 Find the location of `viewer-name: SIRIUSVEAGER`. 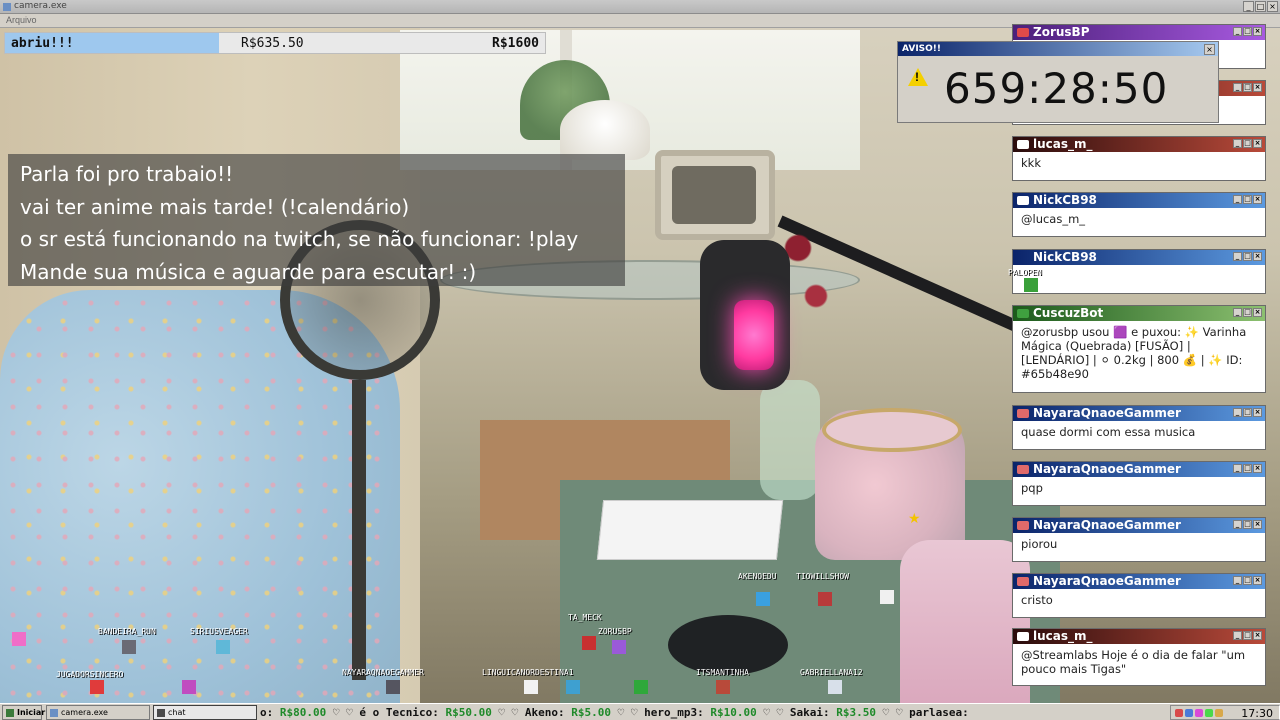

viewer-name: SIRIUSVEAGER is located at coordinates (219, 631).